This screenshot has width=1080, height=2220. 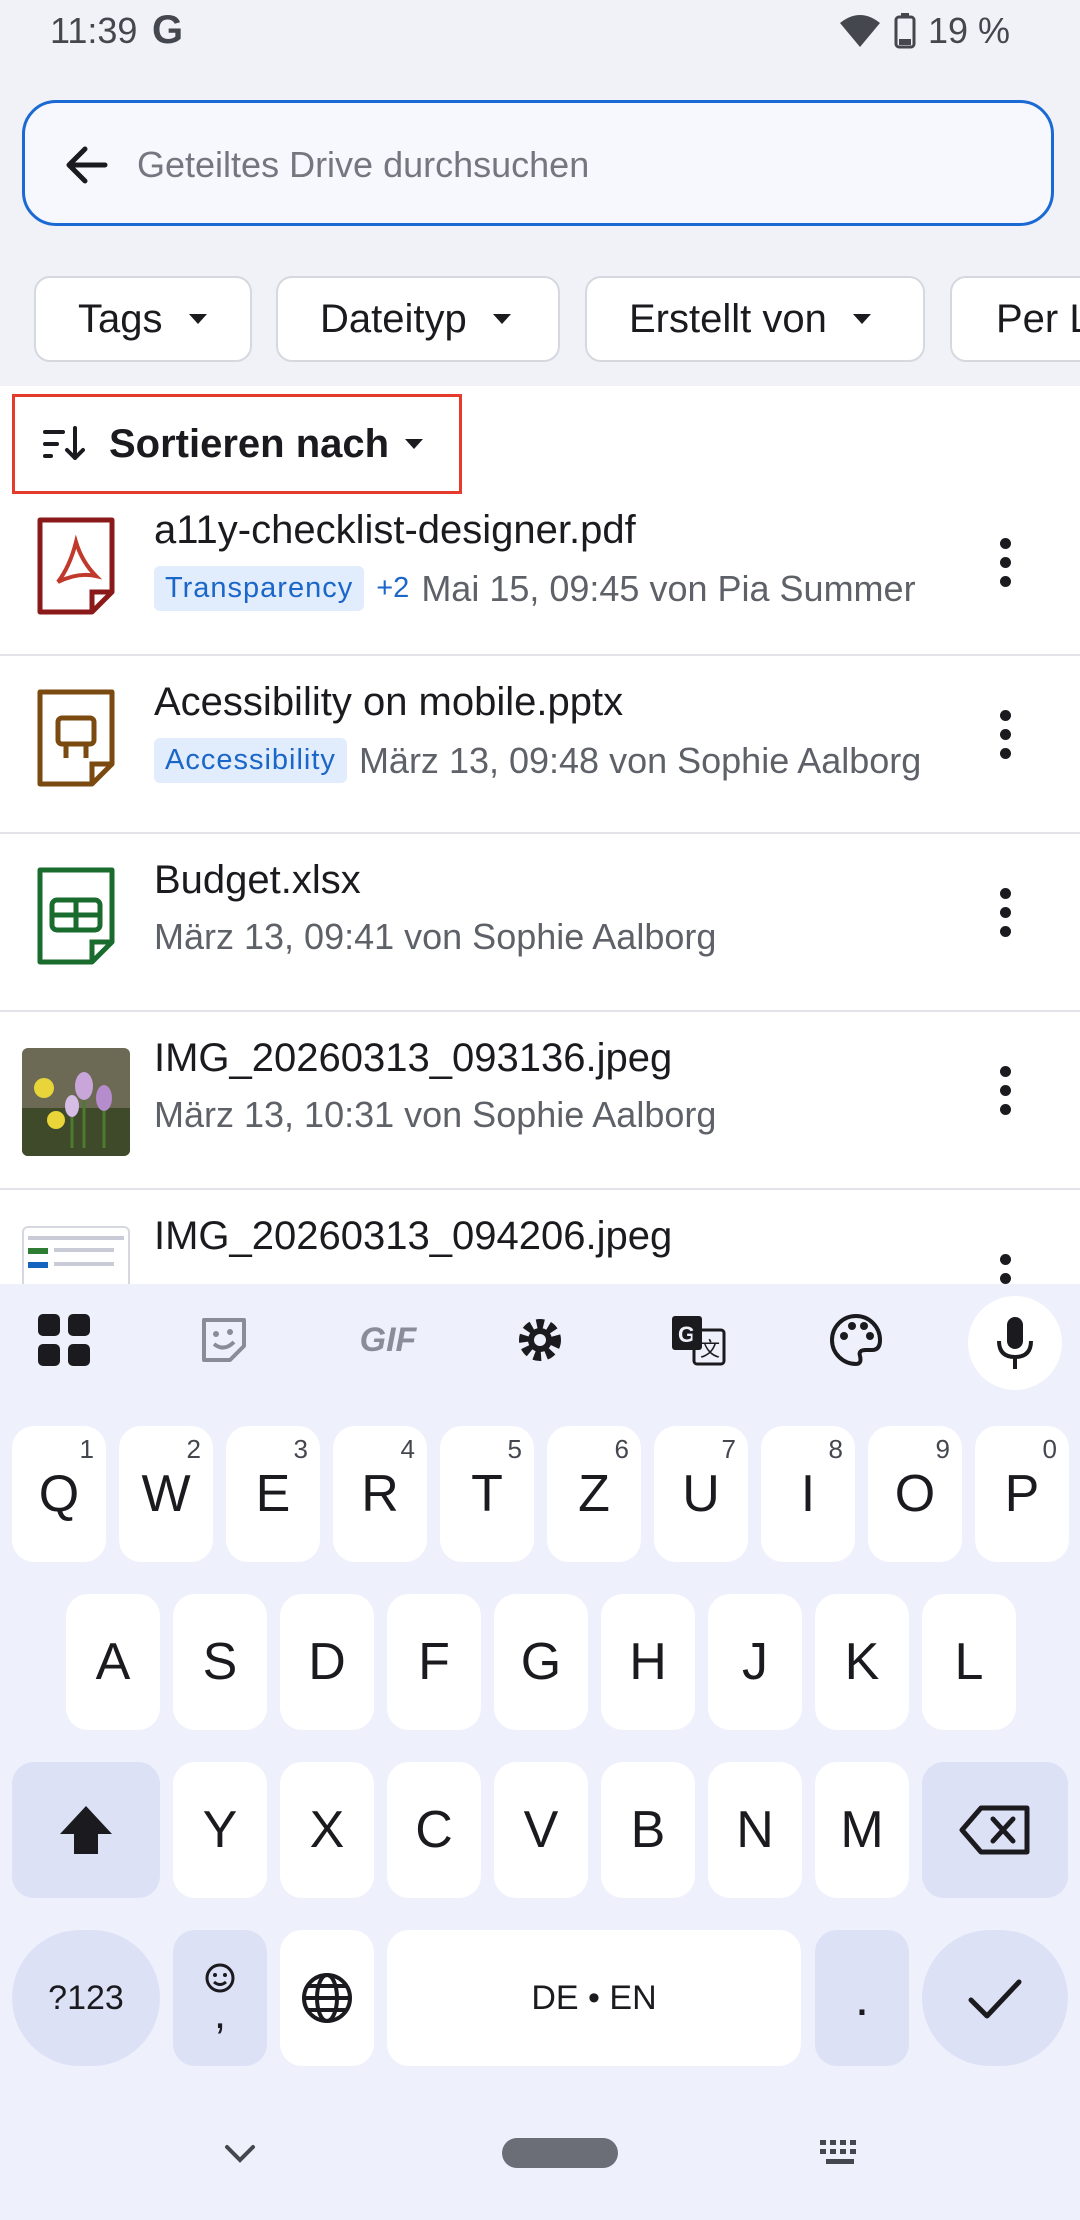 I want to click on emoji-comma-key: ,, so click(x=220, y=1998).